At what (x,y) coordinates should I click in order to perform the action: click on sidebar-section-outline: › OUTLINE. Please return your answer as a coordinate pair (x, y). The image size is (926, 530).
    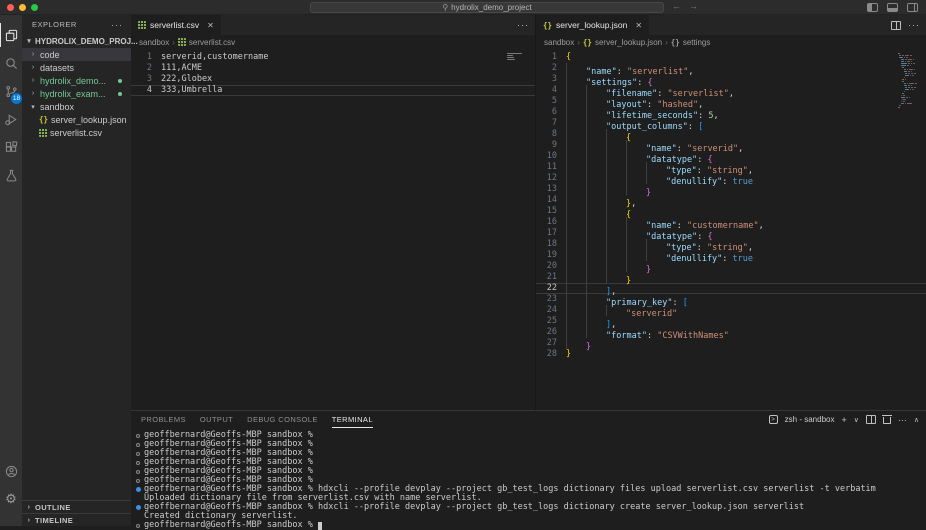
    Looking at the image, I should click on (76, 506).